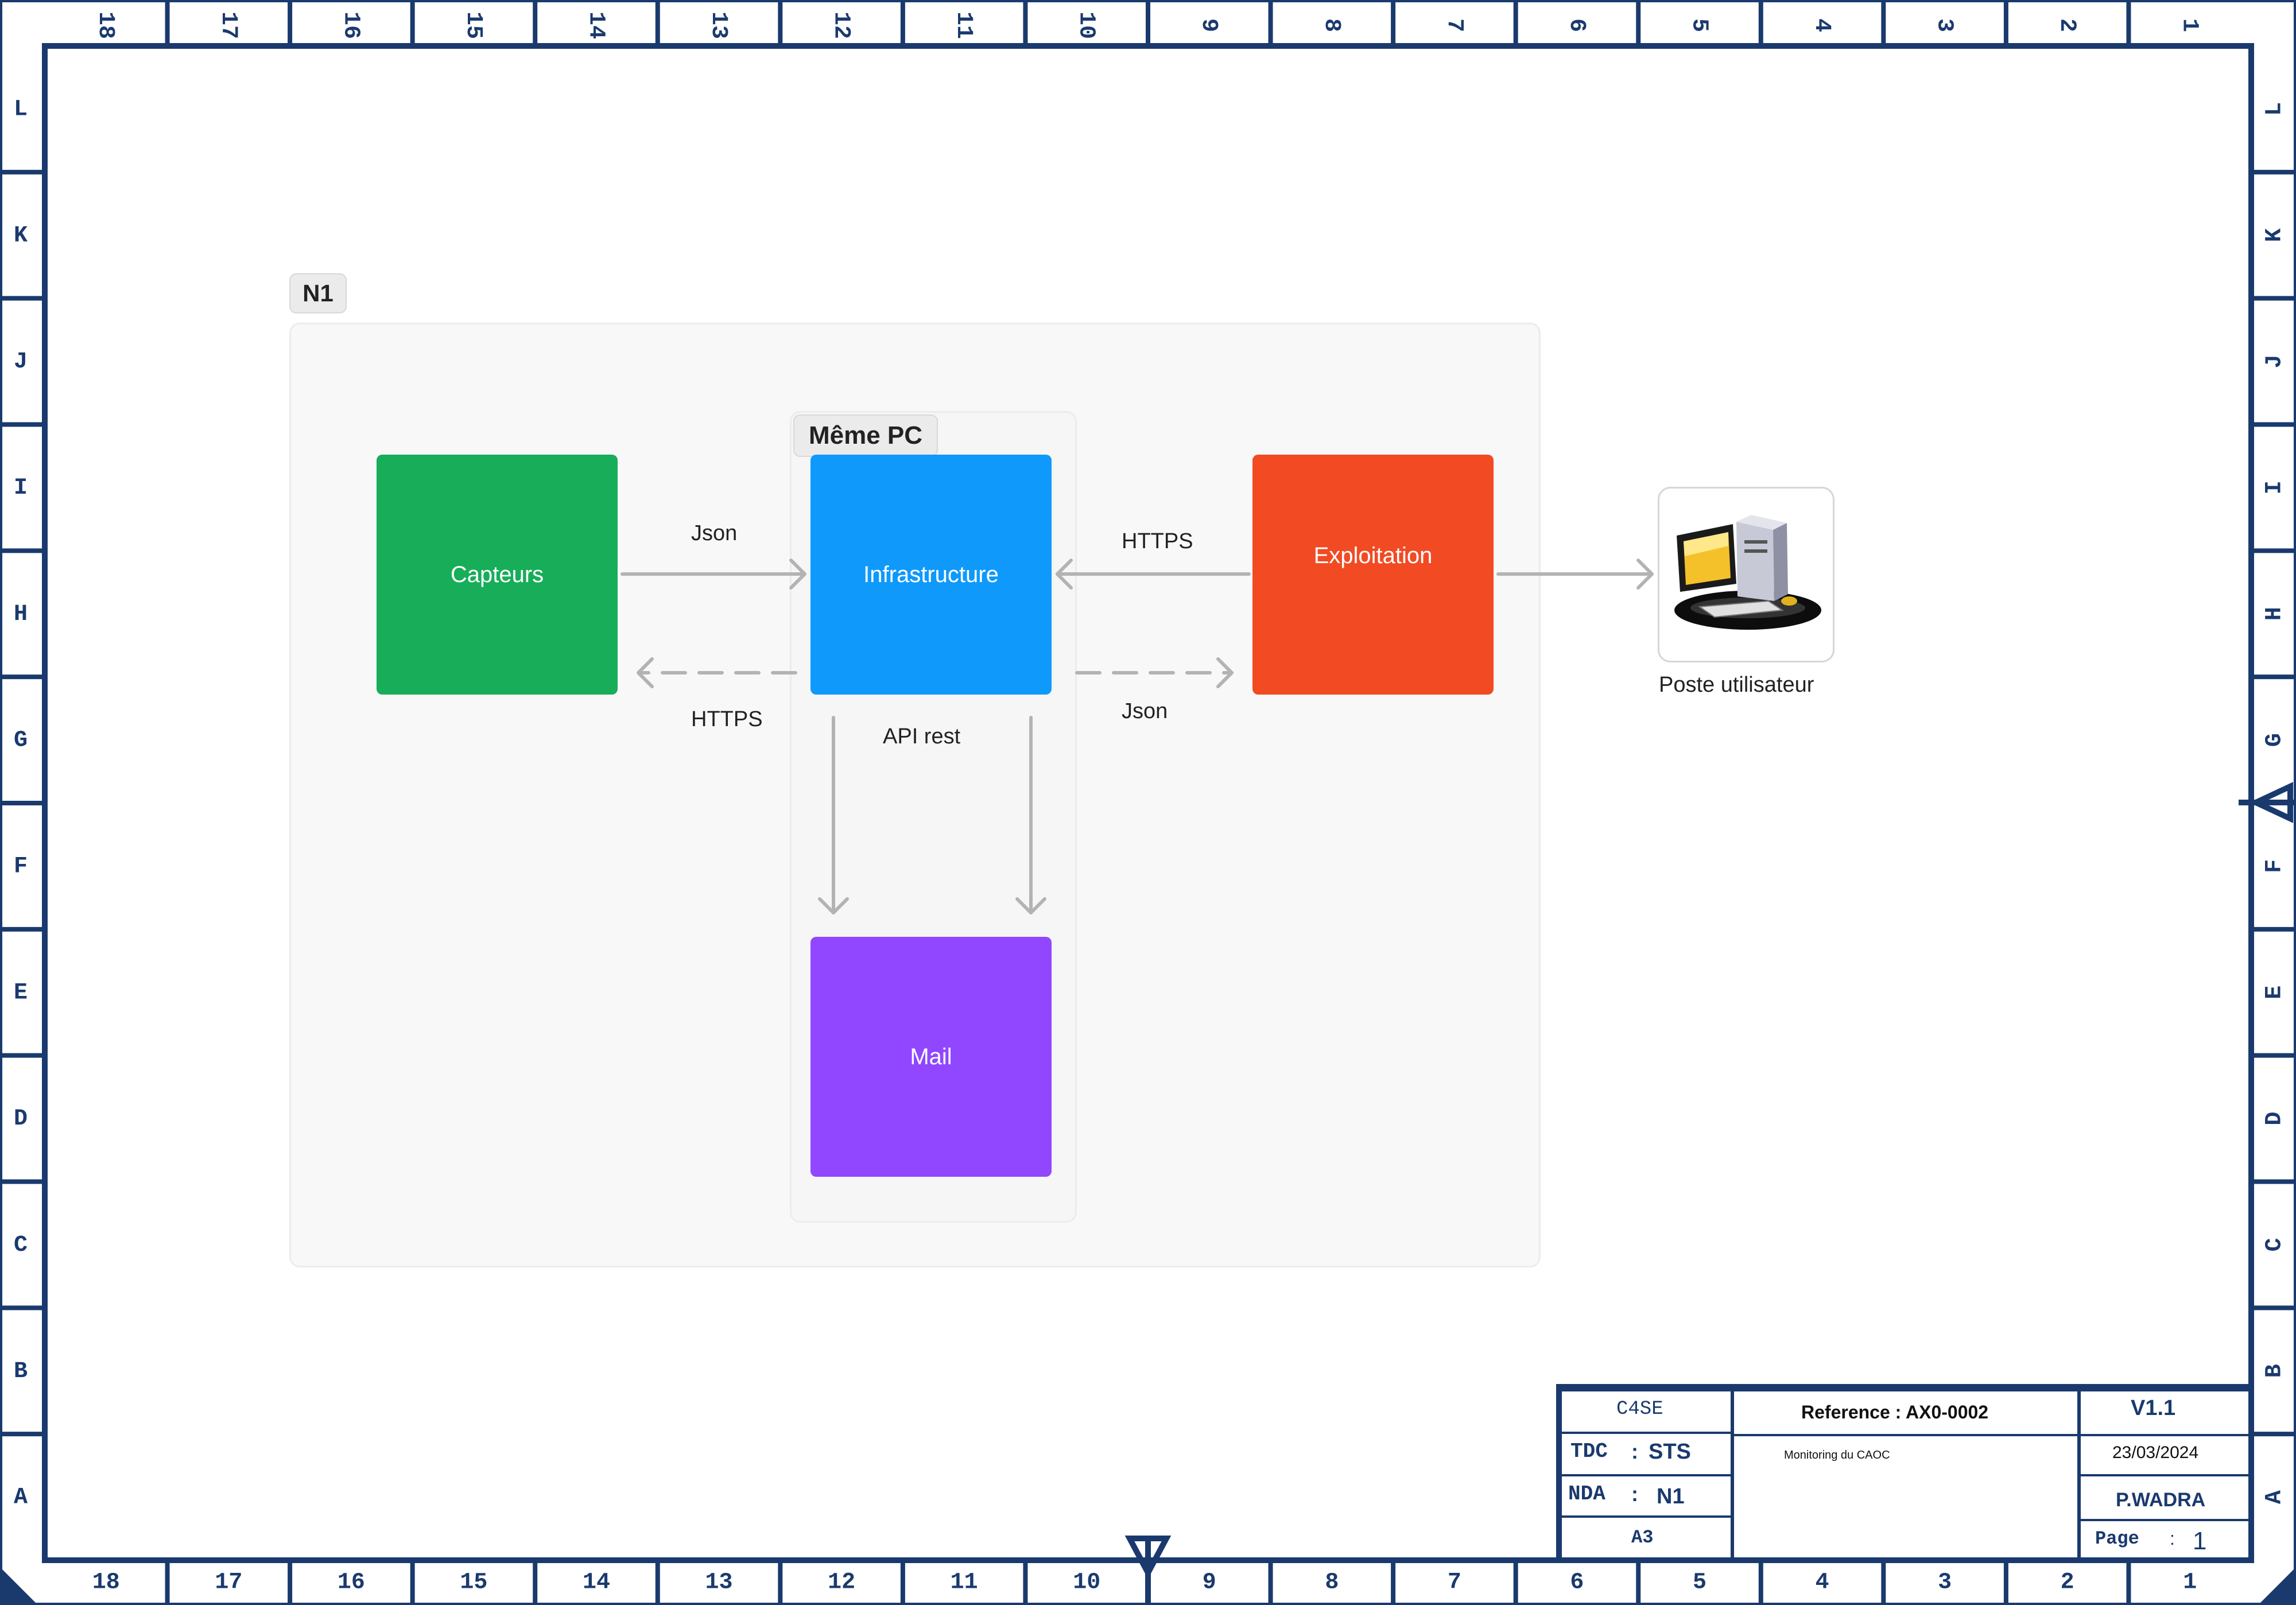 The width and height of the screenshot is (2296, 1605). What do you see at coordinates (1642, 1537) in the screenshot?
I see `tb-format: A3` at bounding box center [1642, 1537].